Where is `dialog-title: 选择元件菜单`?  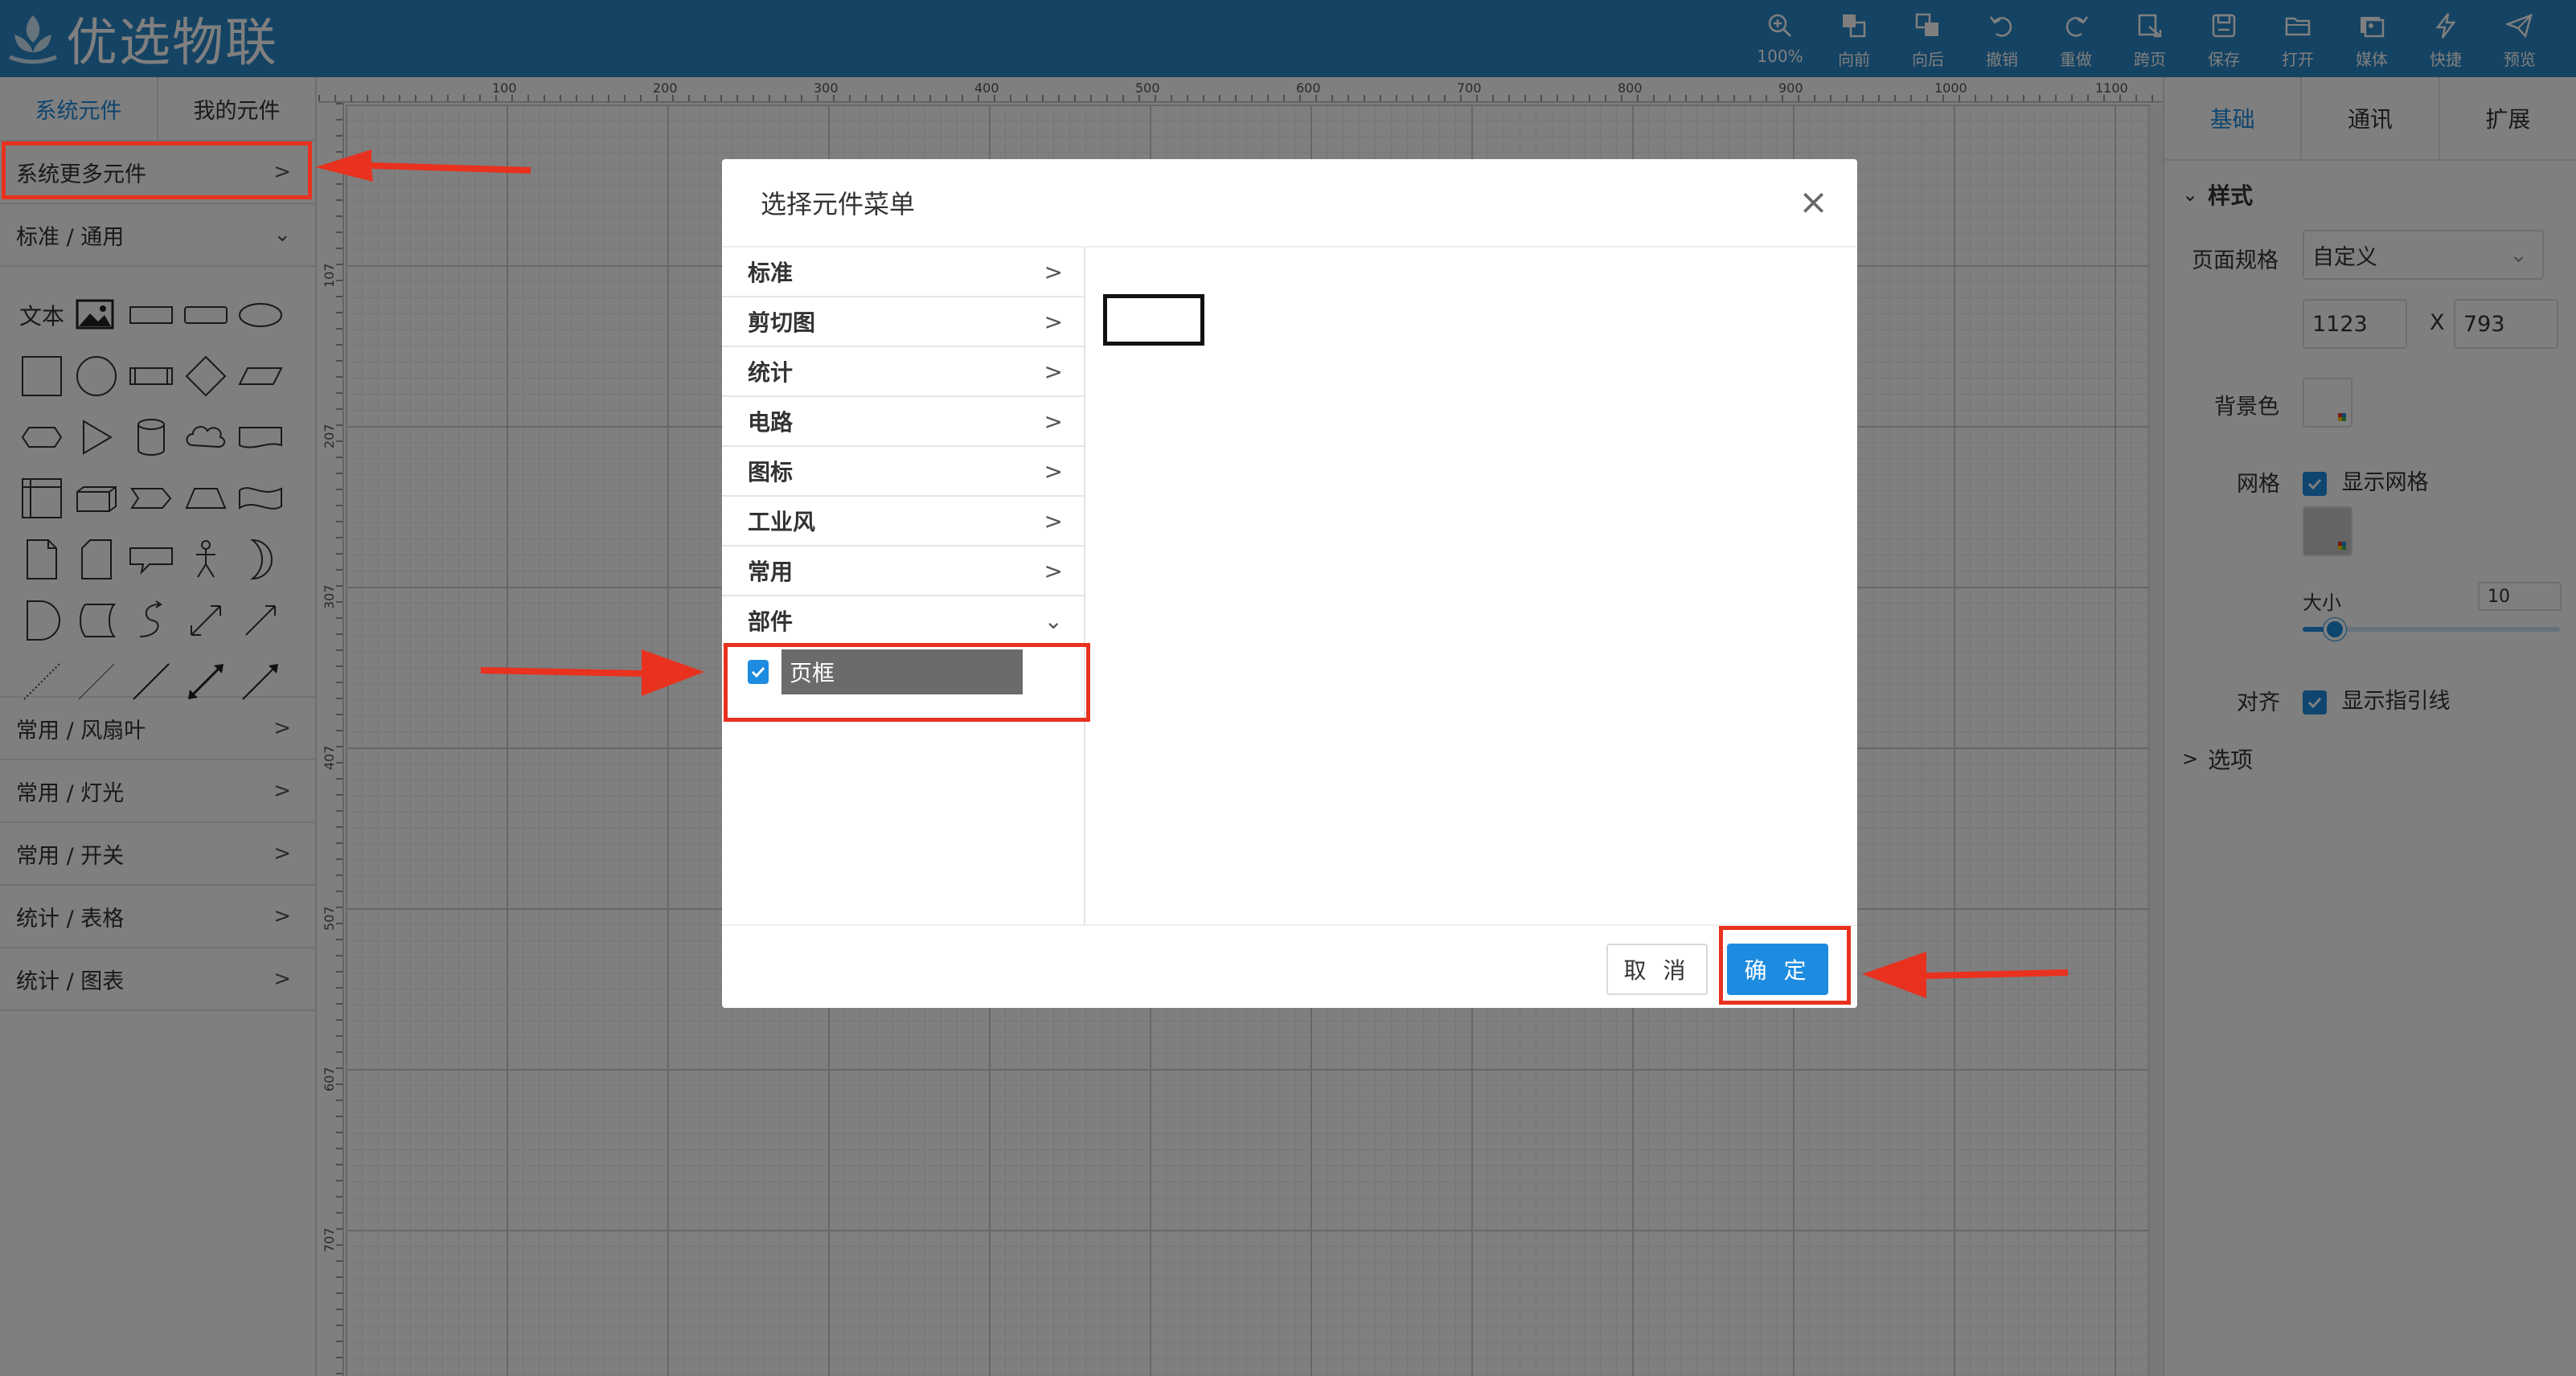
dialog-title: 选择元件菜单 is located at coordinates (839, 204).